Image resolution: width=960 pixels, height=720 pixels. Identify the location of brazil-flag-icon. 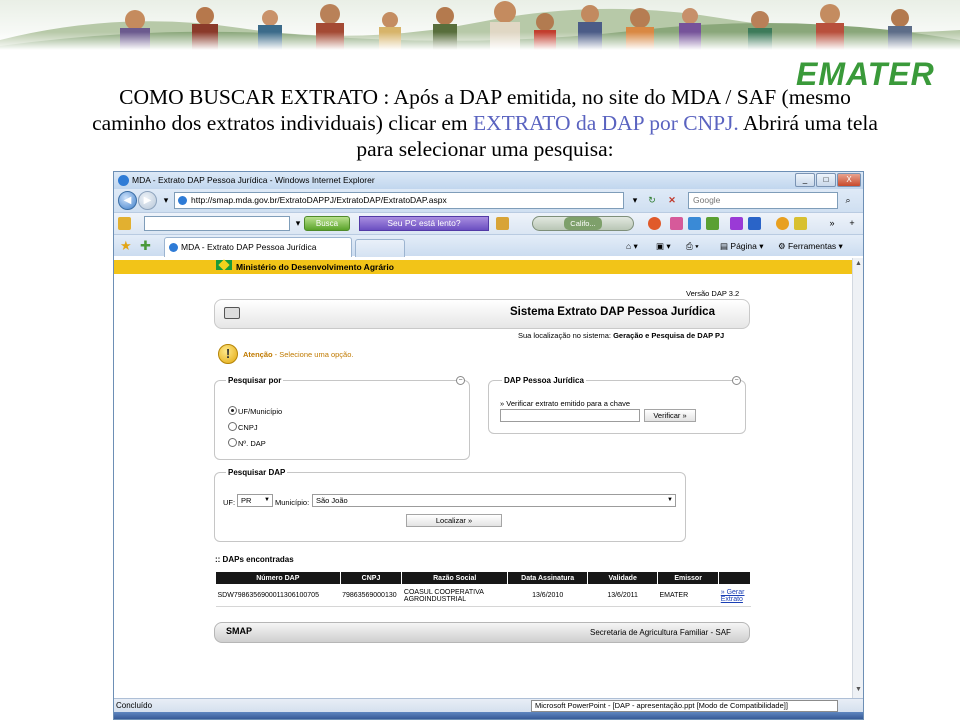
(224, 265).